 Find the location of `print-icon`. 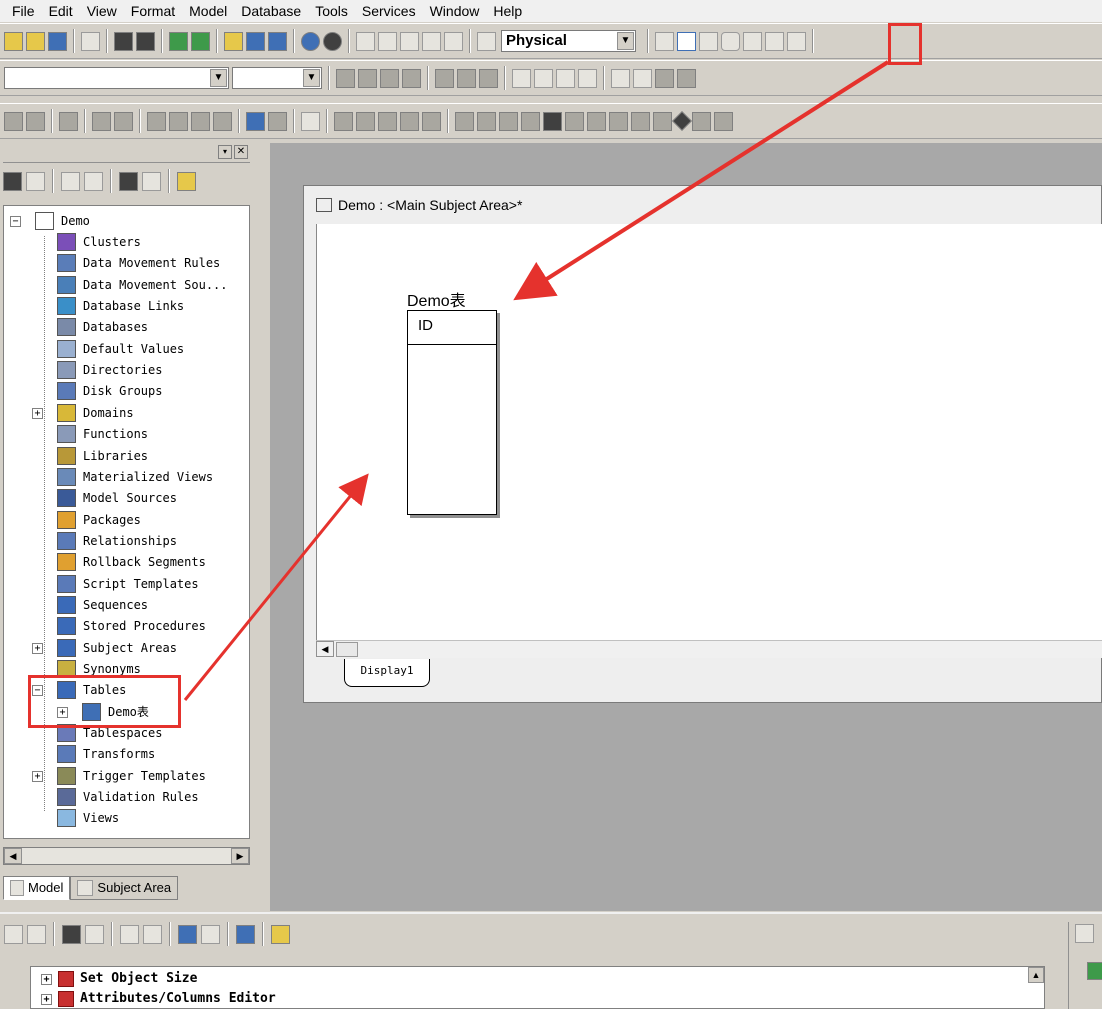

print-icon is located at coordinates (90, 41).